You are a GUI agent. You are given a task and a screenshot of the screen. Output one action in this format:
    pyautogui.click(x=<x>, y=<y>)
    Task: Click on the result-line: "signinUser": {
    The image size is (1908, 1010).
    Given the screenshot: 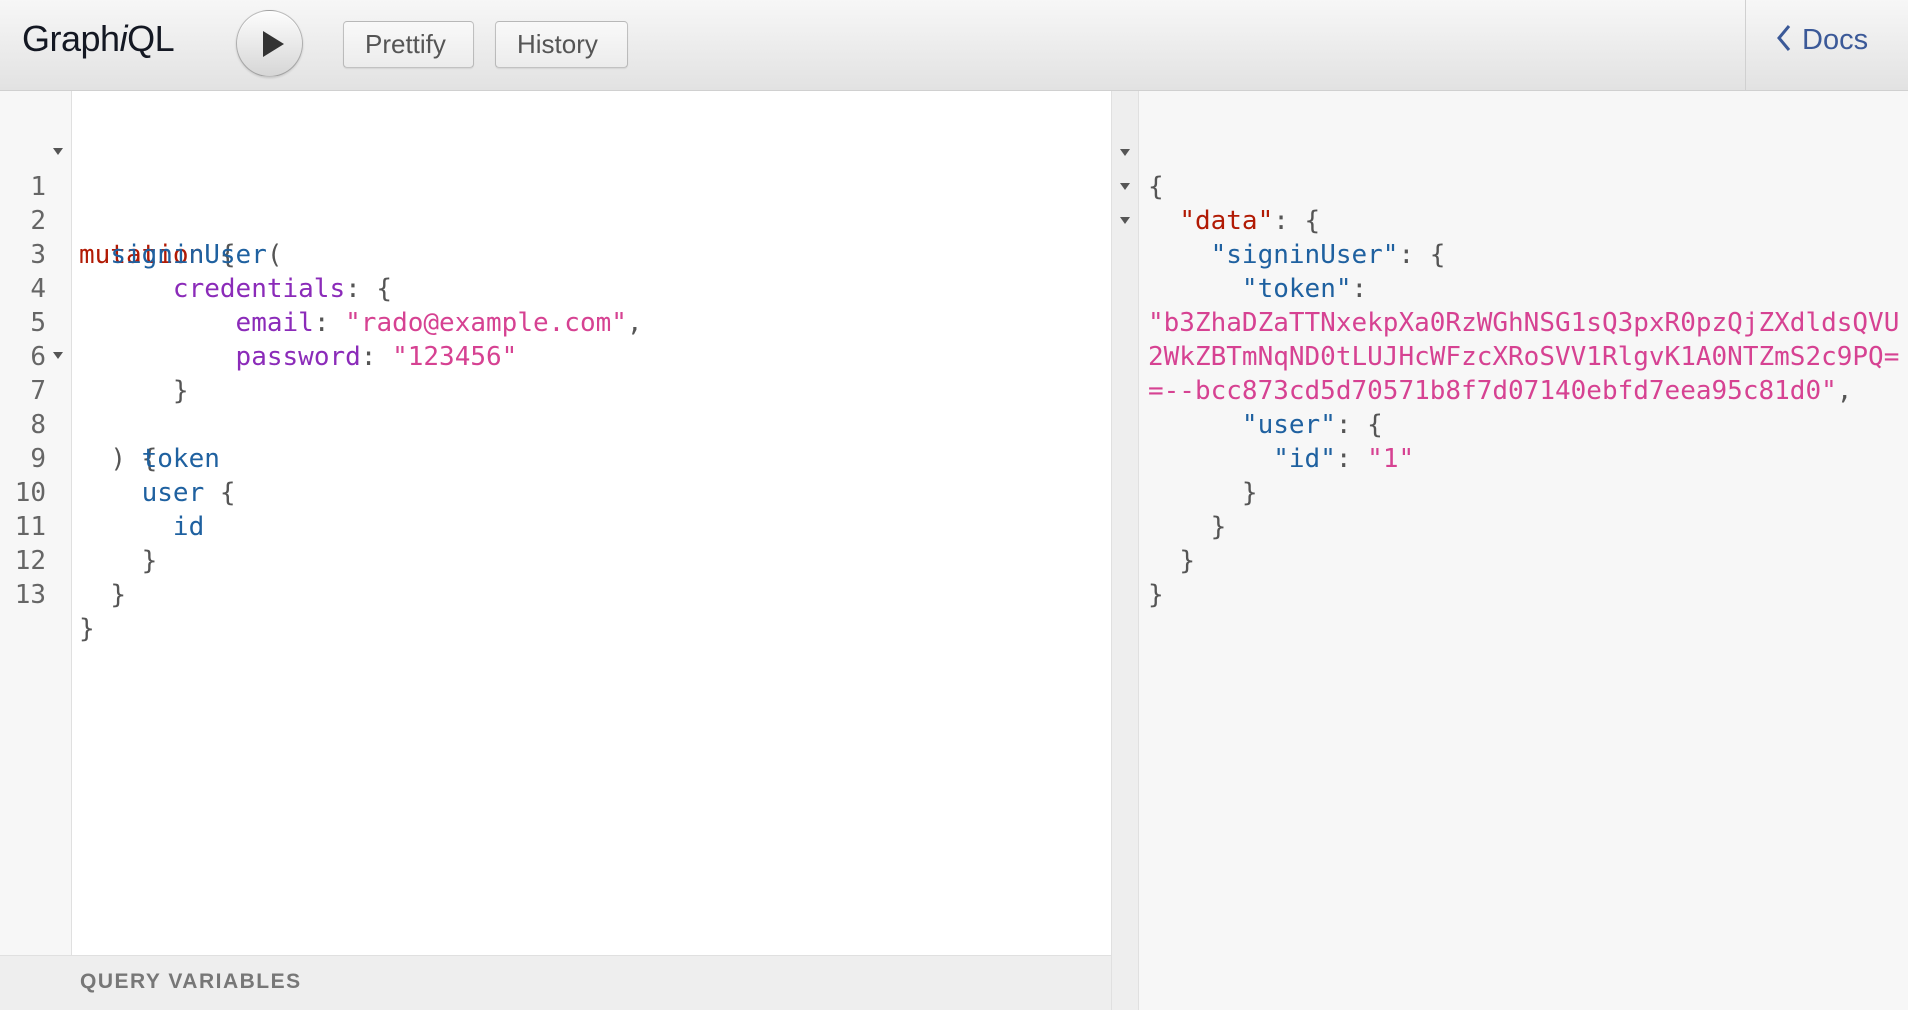 What is the action you would take?
    pyautogui.click(x=1292, y=237)
    